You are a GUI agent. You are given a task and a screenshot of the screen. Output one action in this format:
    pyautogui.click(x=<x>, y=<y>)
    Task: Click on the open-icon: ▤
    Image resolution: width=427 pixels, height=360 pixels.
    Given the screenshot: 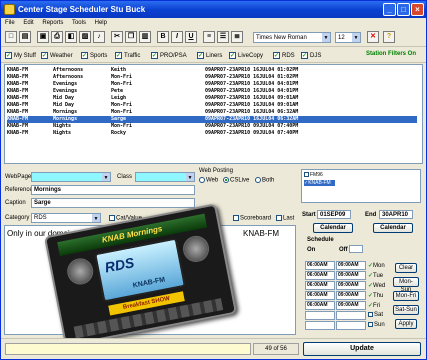 What is the action you would take?
    pyautogui.click(x=25, y=37)
    